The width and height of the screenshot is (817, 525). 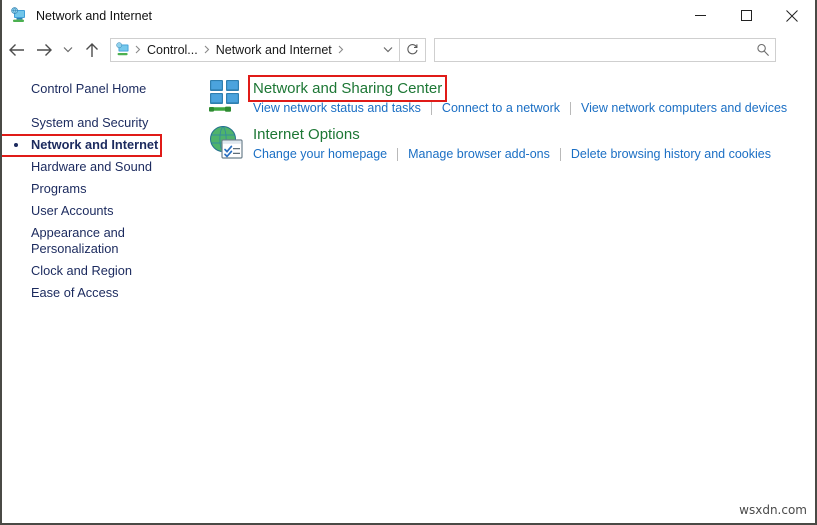 I want to click on address-chevron-down-icon, so click(x=388, y=50).